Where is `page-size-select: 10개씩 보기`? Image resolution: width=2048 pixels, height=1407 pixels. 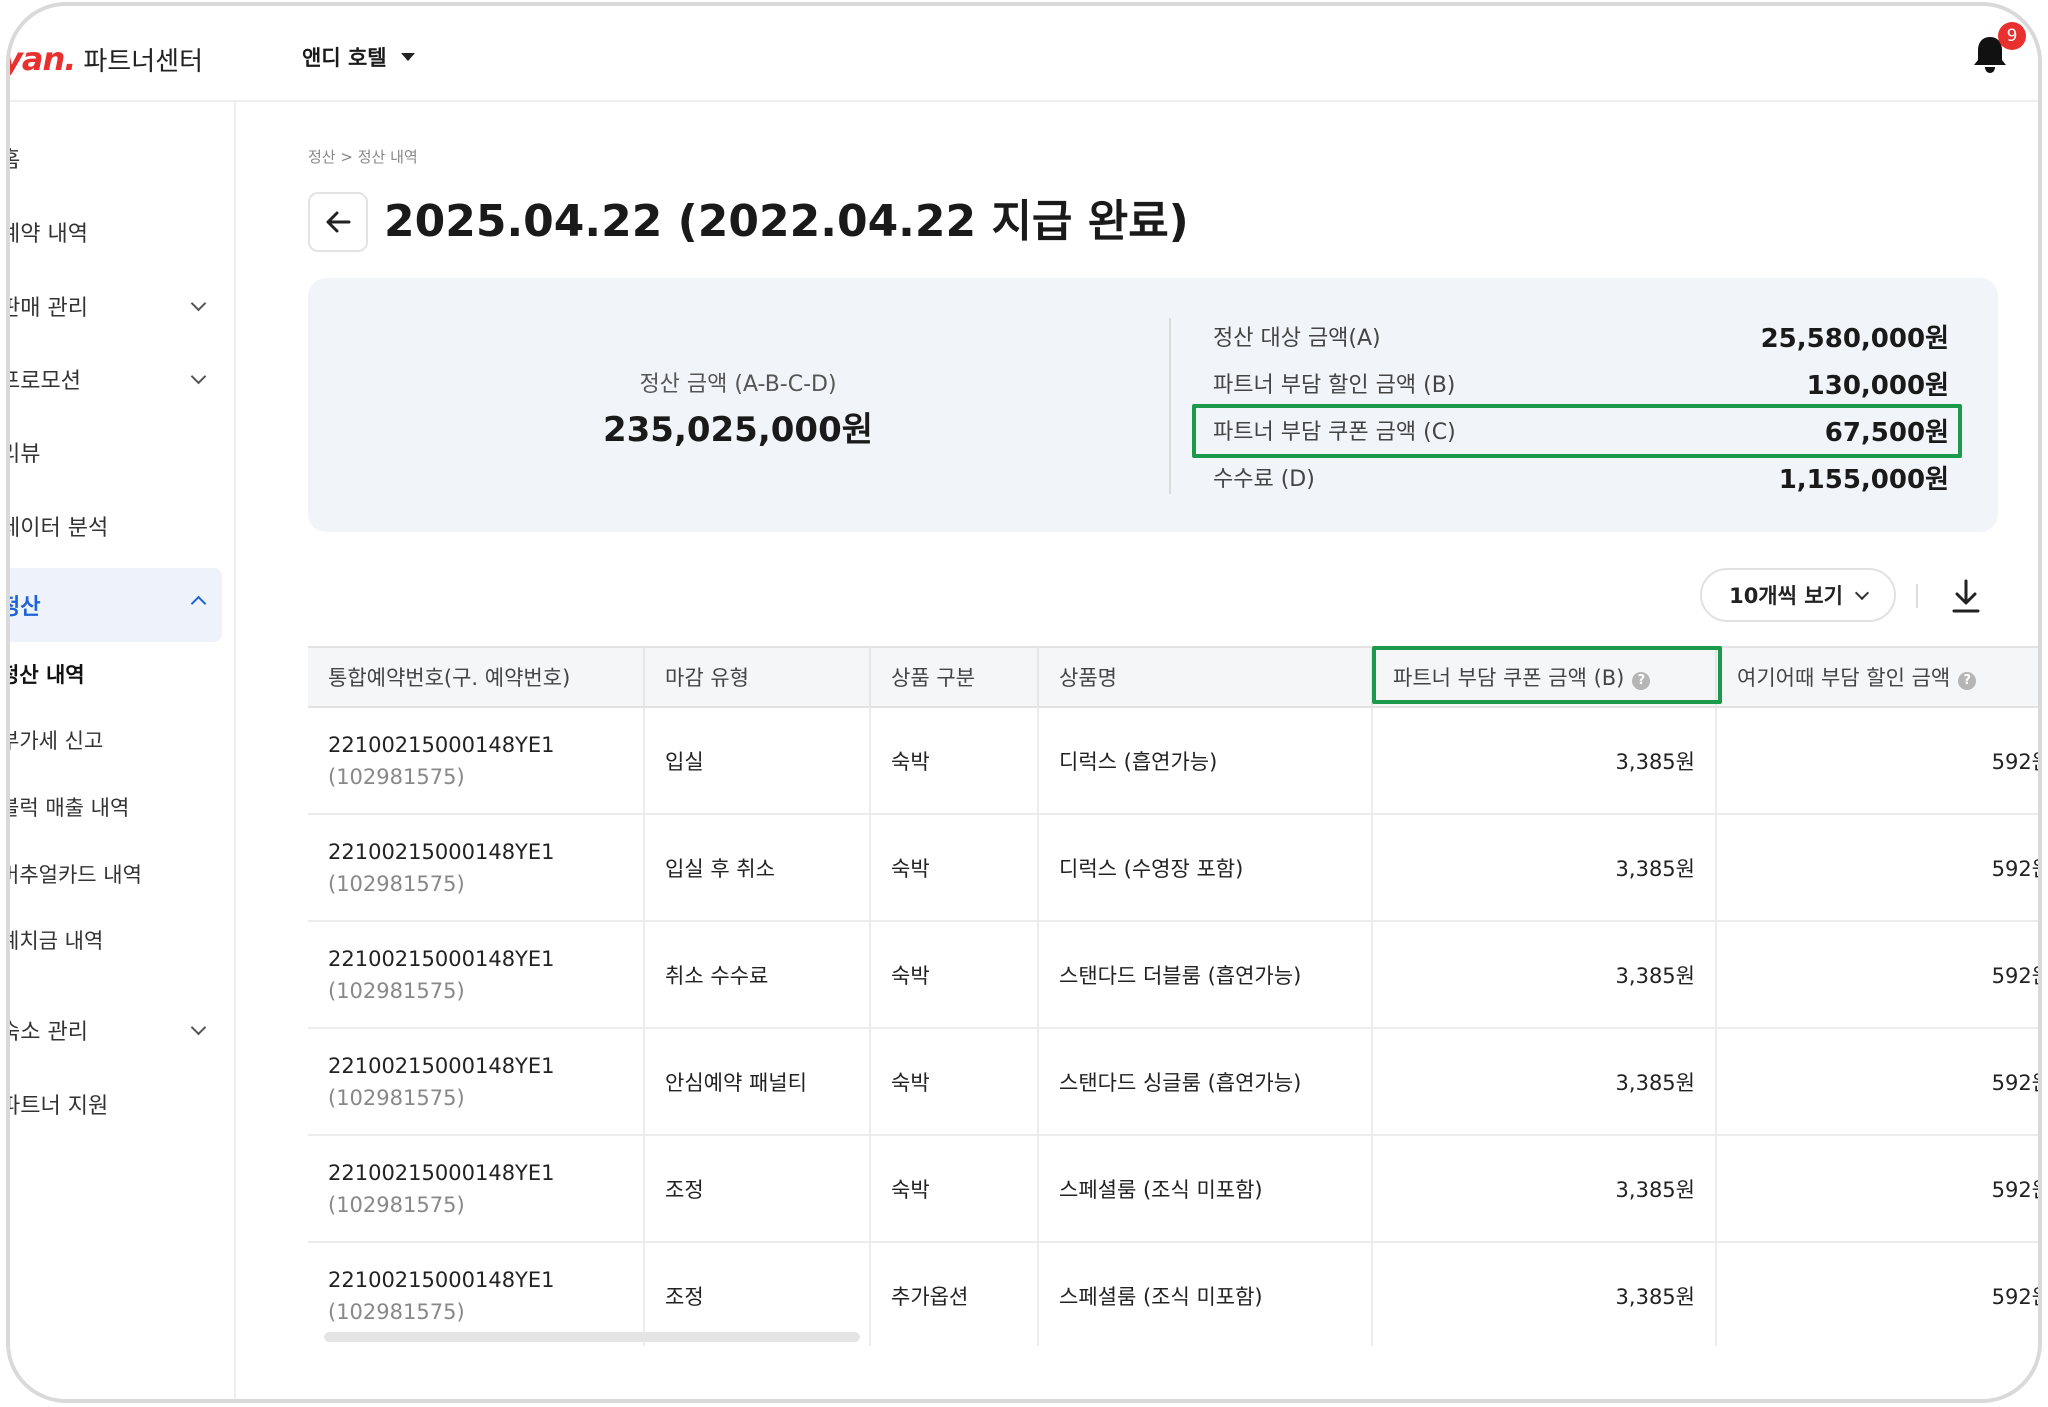
page-size-select: 10개씩 보기 is located at coordinates (1798, 595).